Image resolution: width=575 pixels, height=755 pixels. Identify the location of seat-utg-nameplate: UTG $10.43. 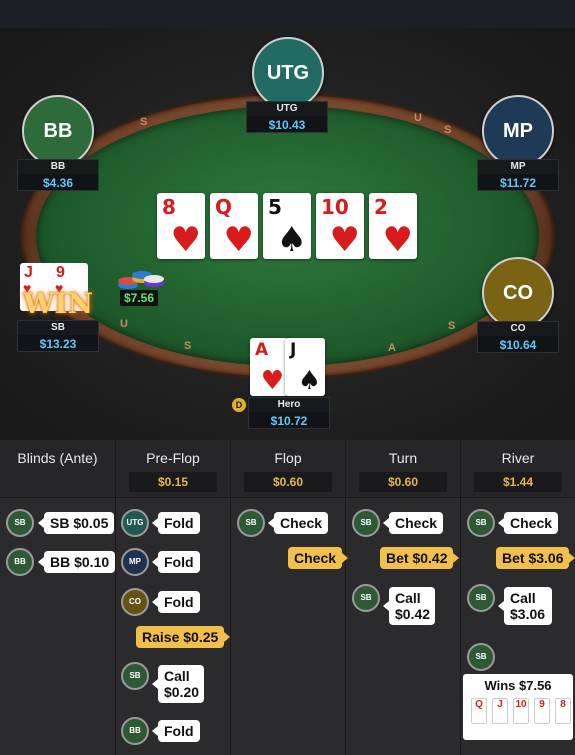
(287, 117).